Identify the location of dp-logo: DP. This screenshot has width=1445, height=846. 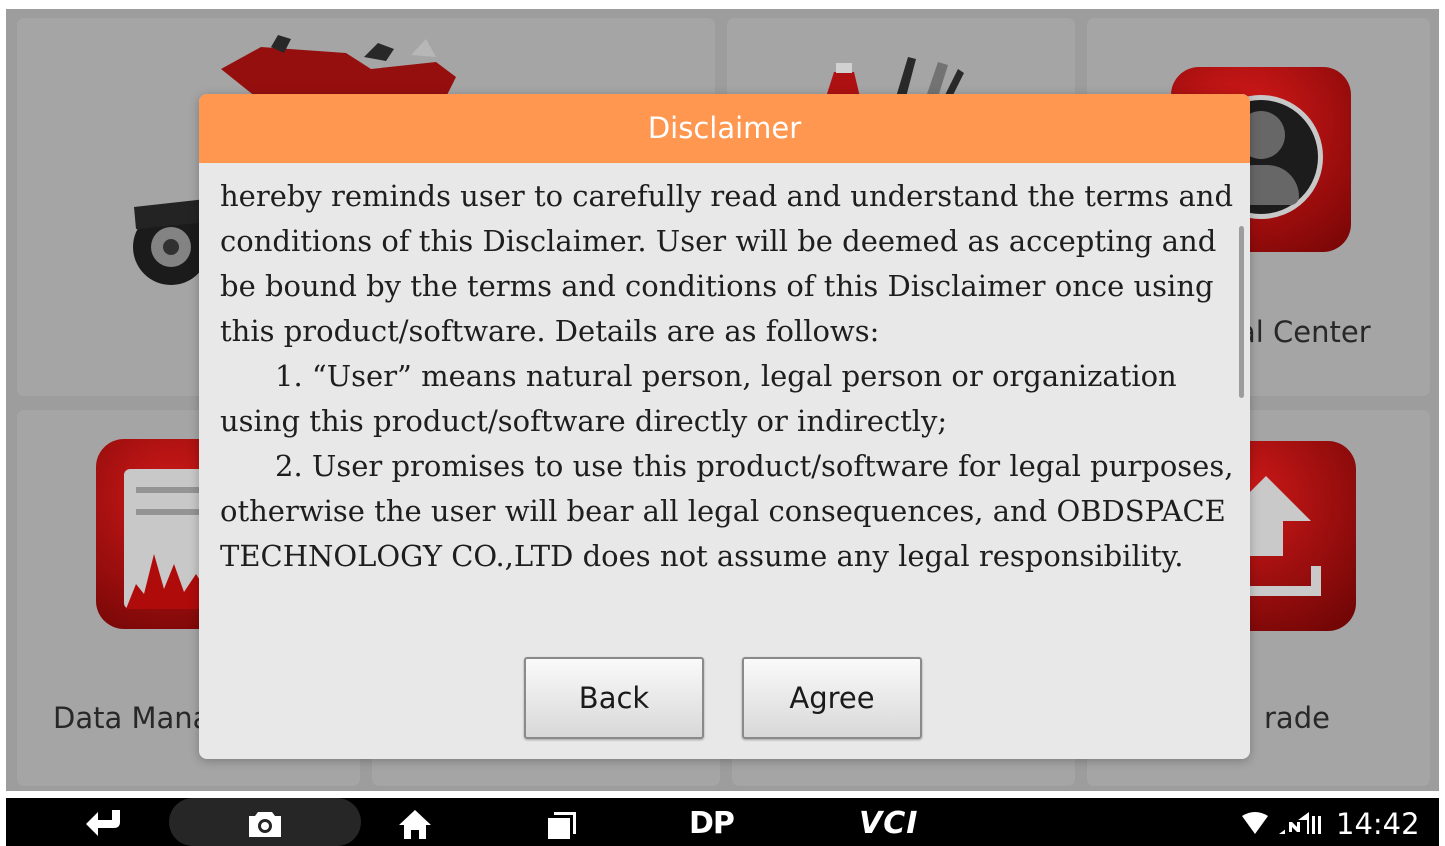
(712, 823).